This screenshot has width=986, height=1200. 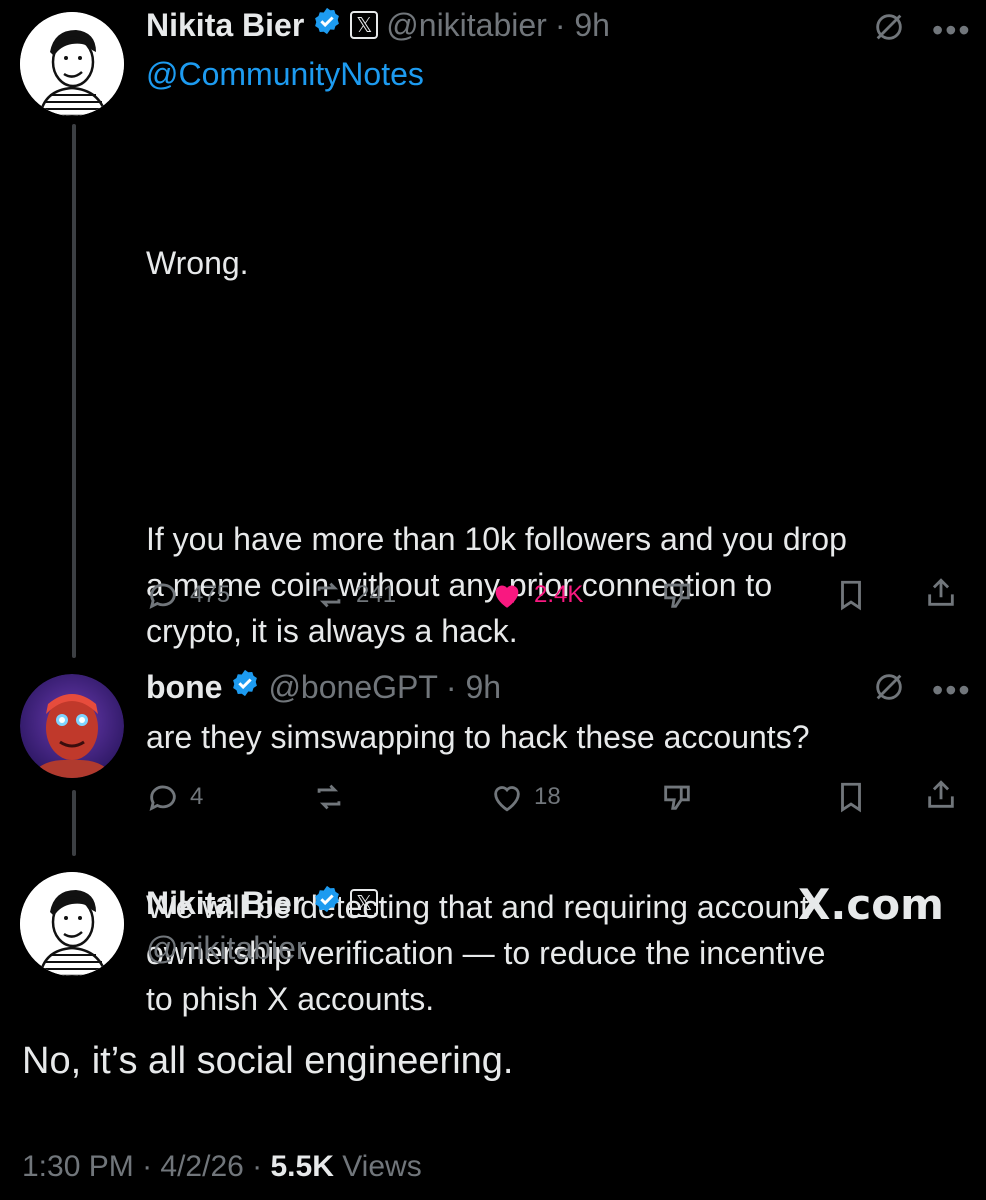 What do you see at coordinates (871, 904) in the screenshot?
I see `watermark: X.com` at bounding box center [871, 904].